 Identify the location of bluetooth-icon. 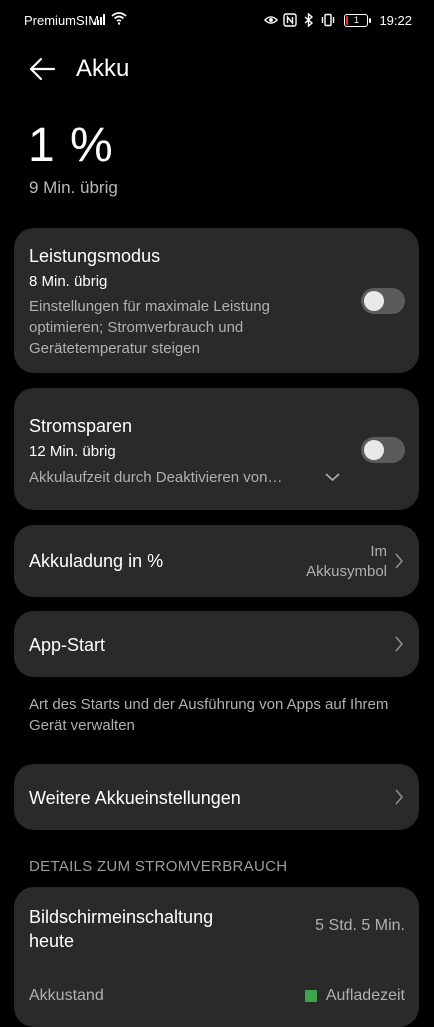
(309, 20).